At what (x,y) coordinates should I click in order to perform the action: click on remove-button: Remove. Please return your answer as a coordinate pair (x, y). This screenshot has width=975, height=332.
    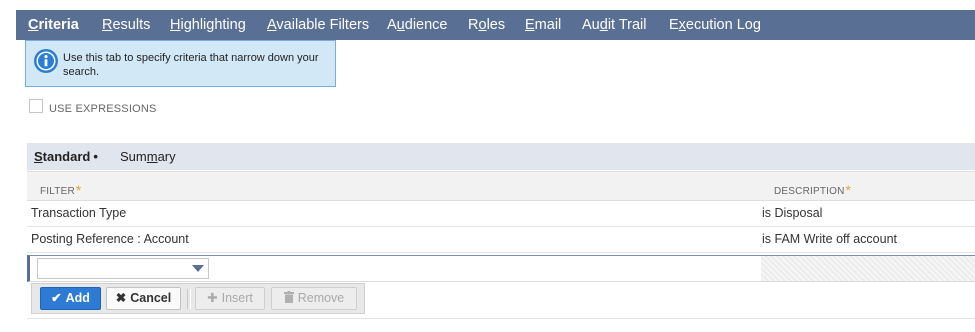
    Looking at the image, I should click on (314, 298).